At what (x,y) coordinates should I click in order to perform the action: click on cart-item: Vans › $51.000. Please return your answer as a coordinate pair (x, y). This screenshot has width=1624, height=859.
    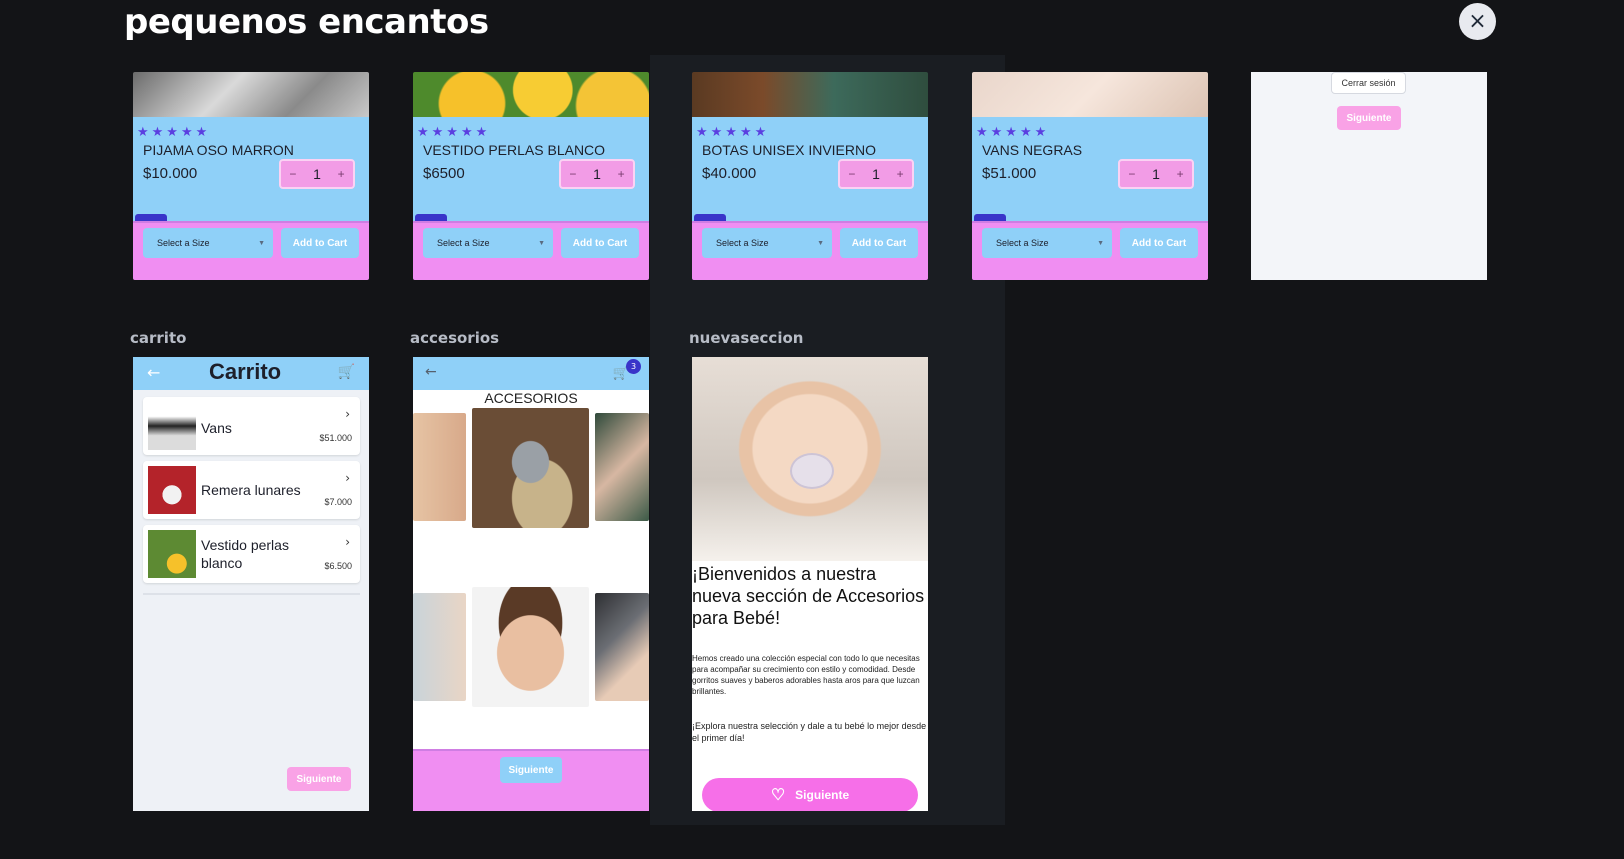
    Looking at the image, I should click on (251, 426).